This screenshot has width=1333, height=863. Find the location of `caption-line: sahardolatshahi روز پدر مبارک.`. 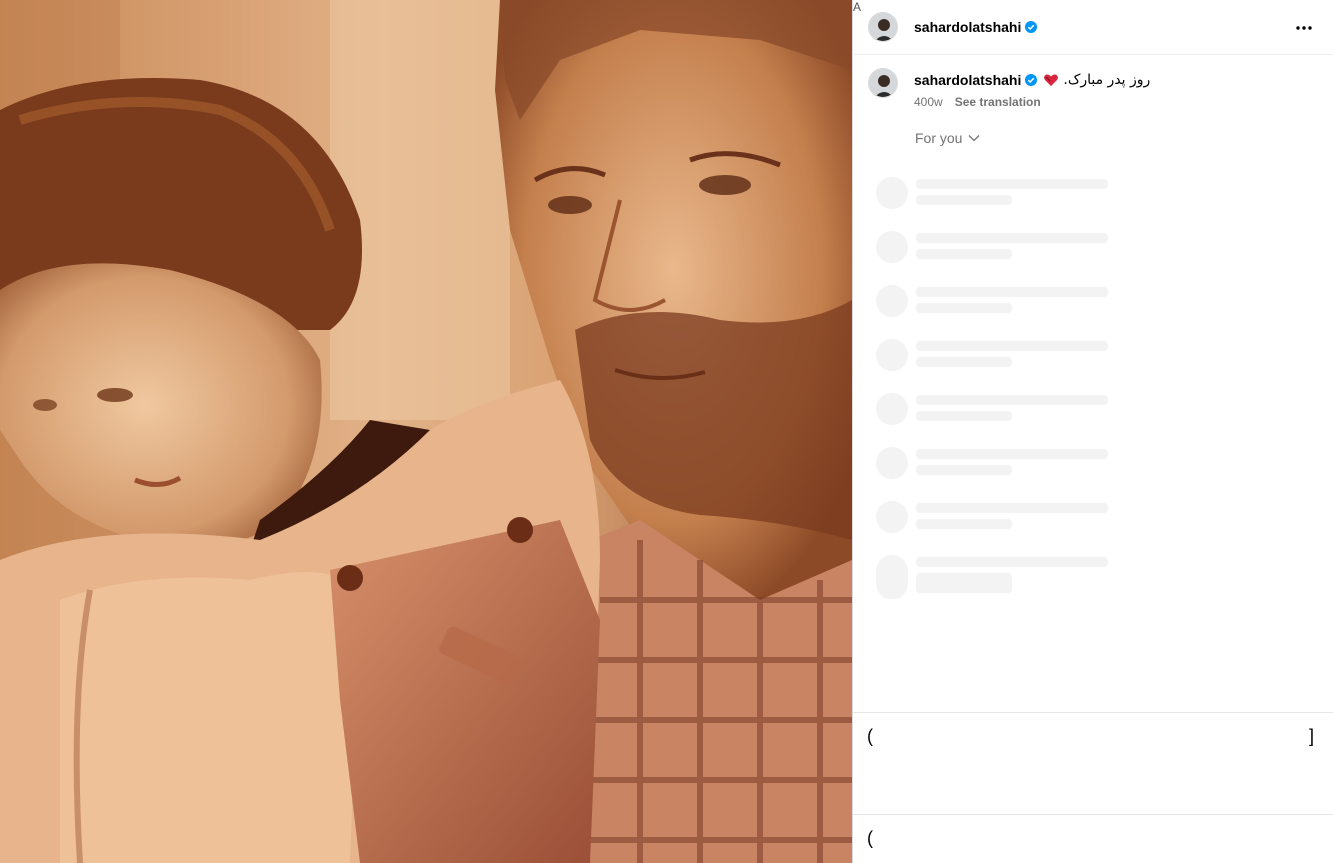

caption-line: sahardolatshahi روز پدر مبارک. is located at coordinates (1032, 80).